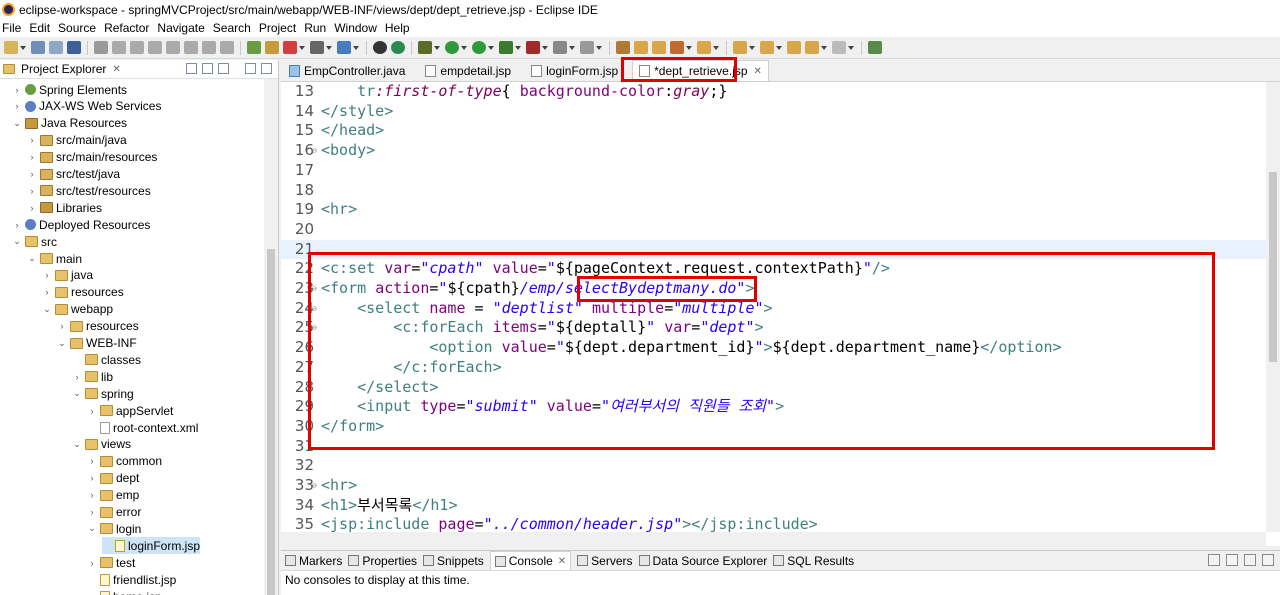  What do you see at coordinates (530, 560) in the screenshot?
I see `view-tab: Console ✕` at bounding box center [530, 560].